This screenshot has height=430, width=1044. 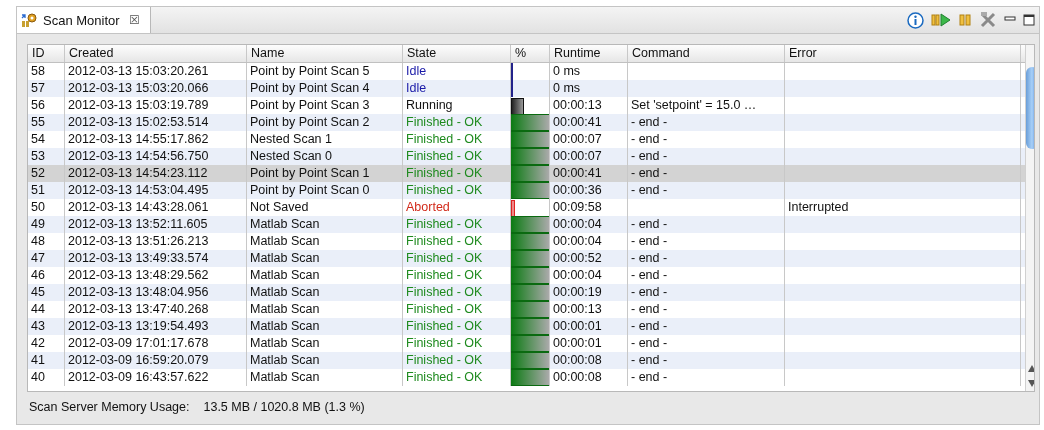 What do you see at coordinates (903, 53) in the screenshot?
I see `column-header: Error` at bounding box center [903, 53].